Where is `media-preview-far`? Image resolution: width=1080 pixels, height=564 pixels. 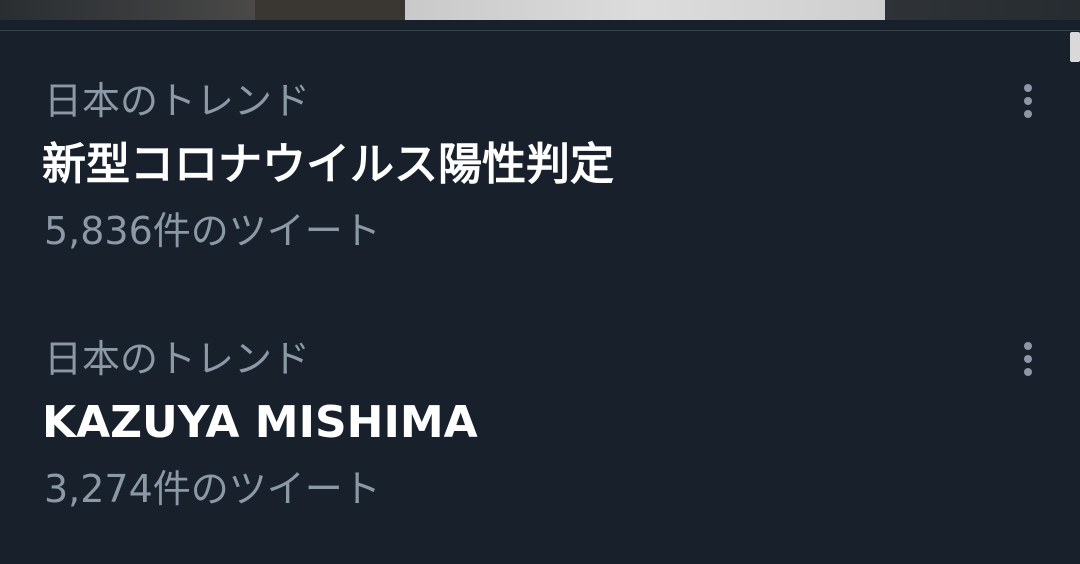 media-preview-far is located at coordinates (982, 10).